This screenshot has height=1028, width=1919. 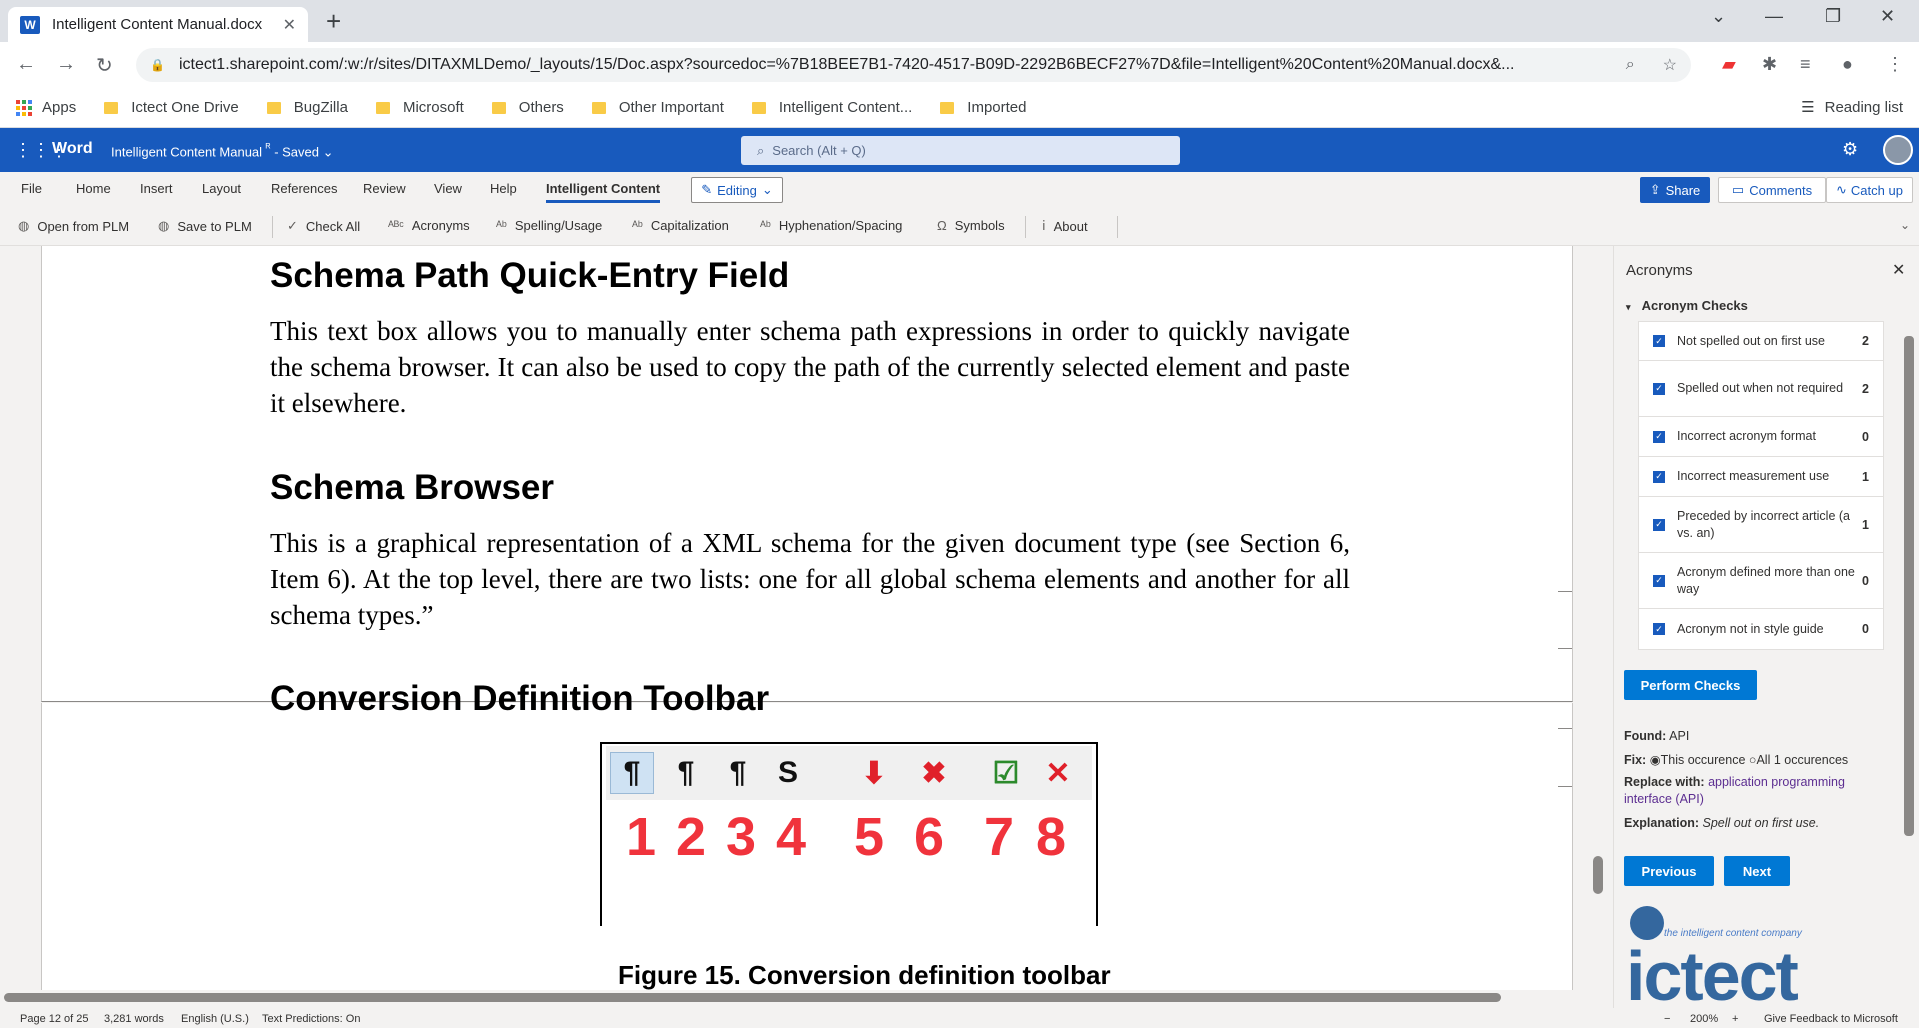 I want to click on figure-toolbar-image: ¶ ¶ ¶ S ⬇ ✖ ☑ ✕ 1 2 3 4 5 6 7 8, so click(x=849, y=834).